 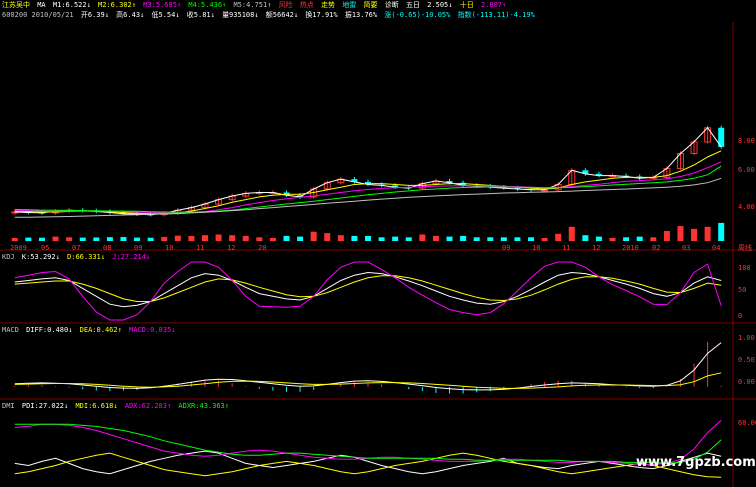 What do you see at coordinates (252, 5) in the screenshot?
I see `ma5-value: M5:4.751↑` at bounding box center [252, 5].